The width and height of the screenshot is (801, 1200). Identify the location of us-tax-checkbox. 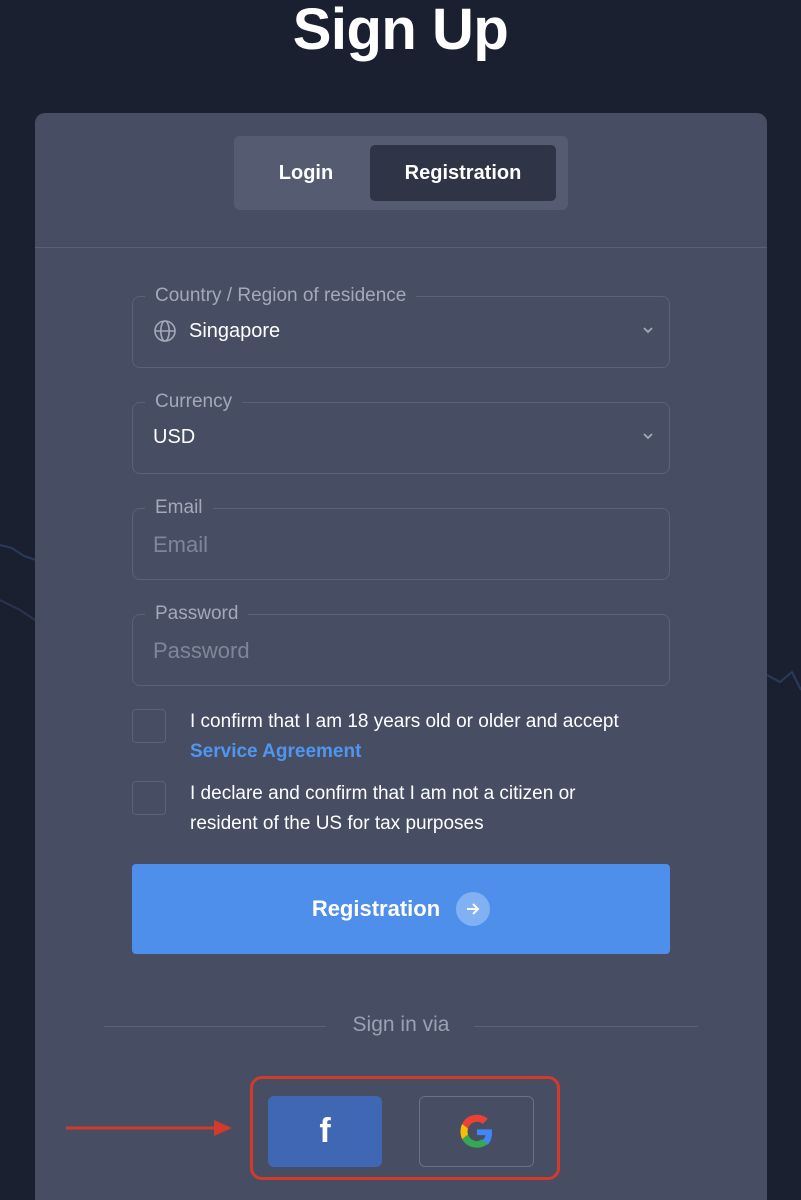
(149, 798).